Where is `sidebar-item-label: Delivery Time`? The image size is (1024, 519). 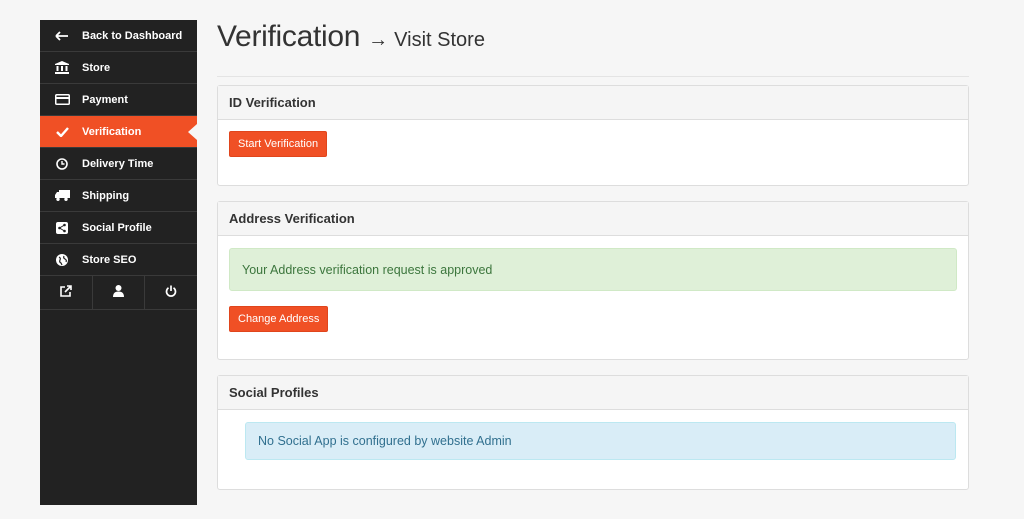
sidebar-item-label: Delivery Time is located at coordinates (118, 163).